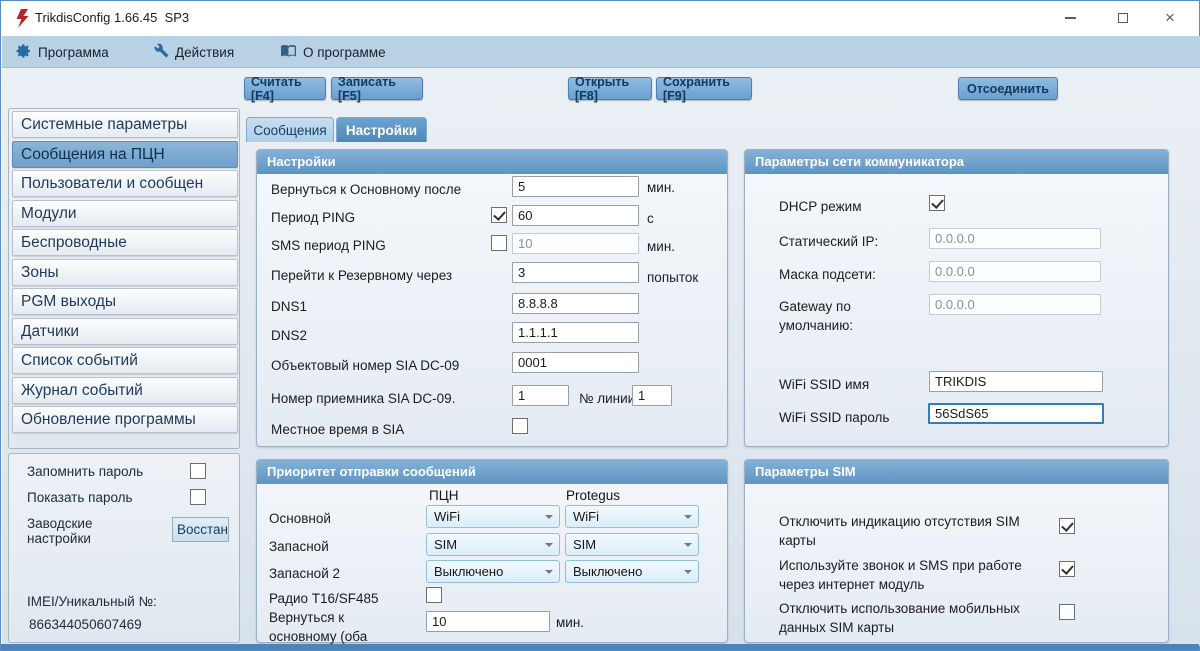  I want to click on remember-password-label: Запомнить пароль, so click(85, 471).